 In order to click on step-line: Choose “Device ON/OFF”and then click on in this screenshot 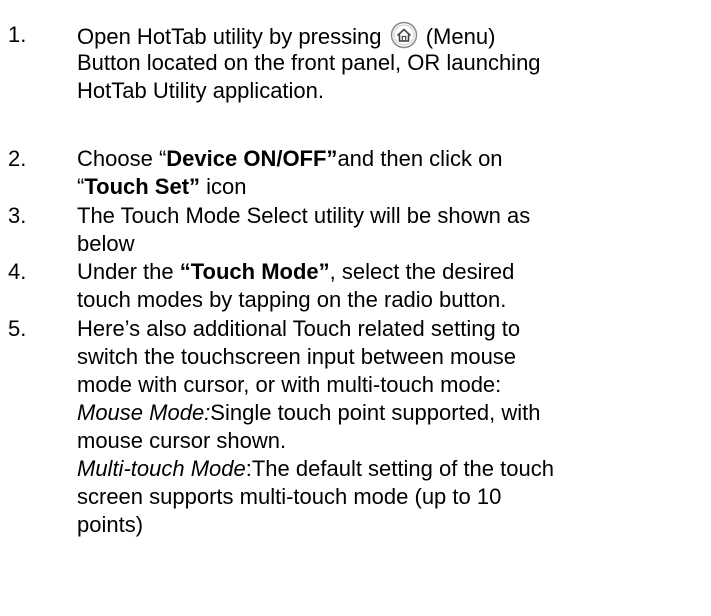, I will do `click(290, 158)`.